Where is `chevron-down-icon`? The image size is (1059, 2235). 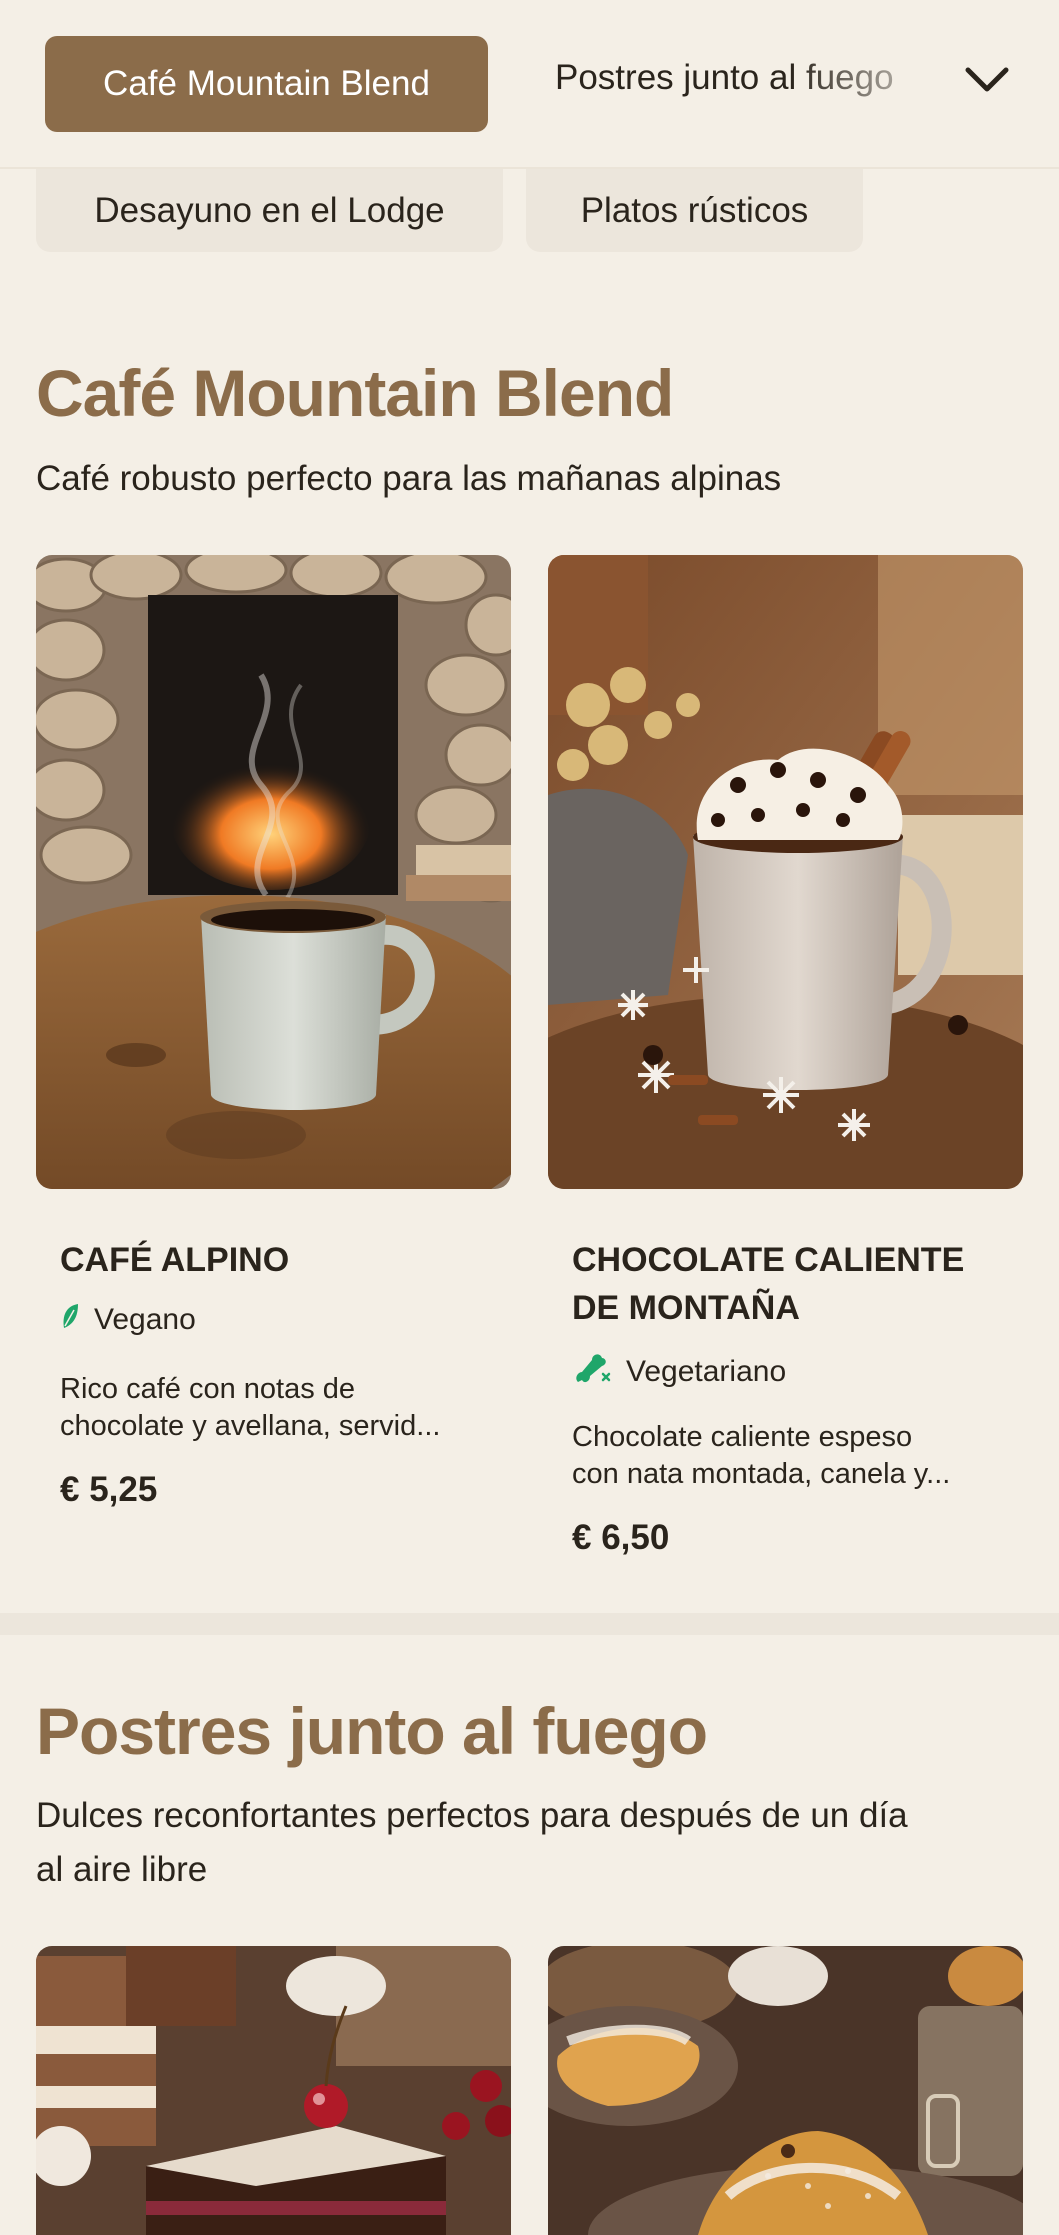 chevron-down-icon is located at coordinates (987, 80).